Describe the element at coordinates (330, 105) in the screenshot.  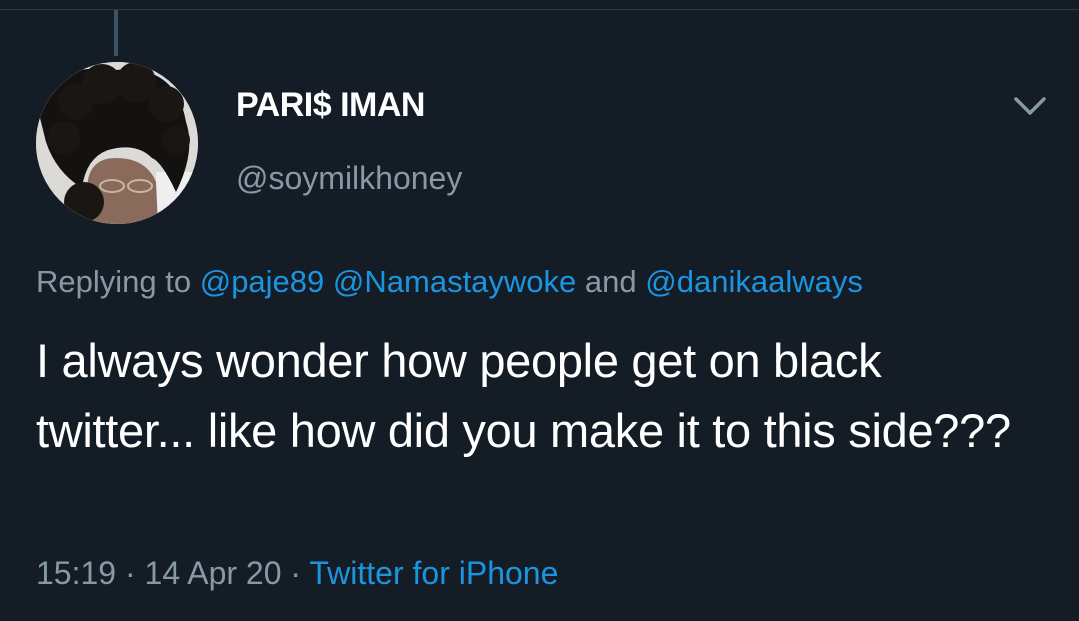
I see `display-name: PARI$ IMAN` at that location.